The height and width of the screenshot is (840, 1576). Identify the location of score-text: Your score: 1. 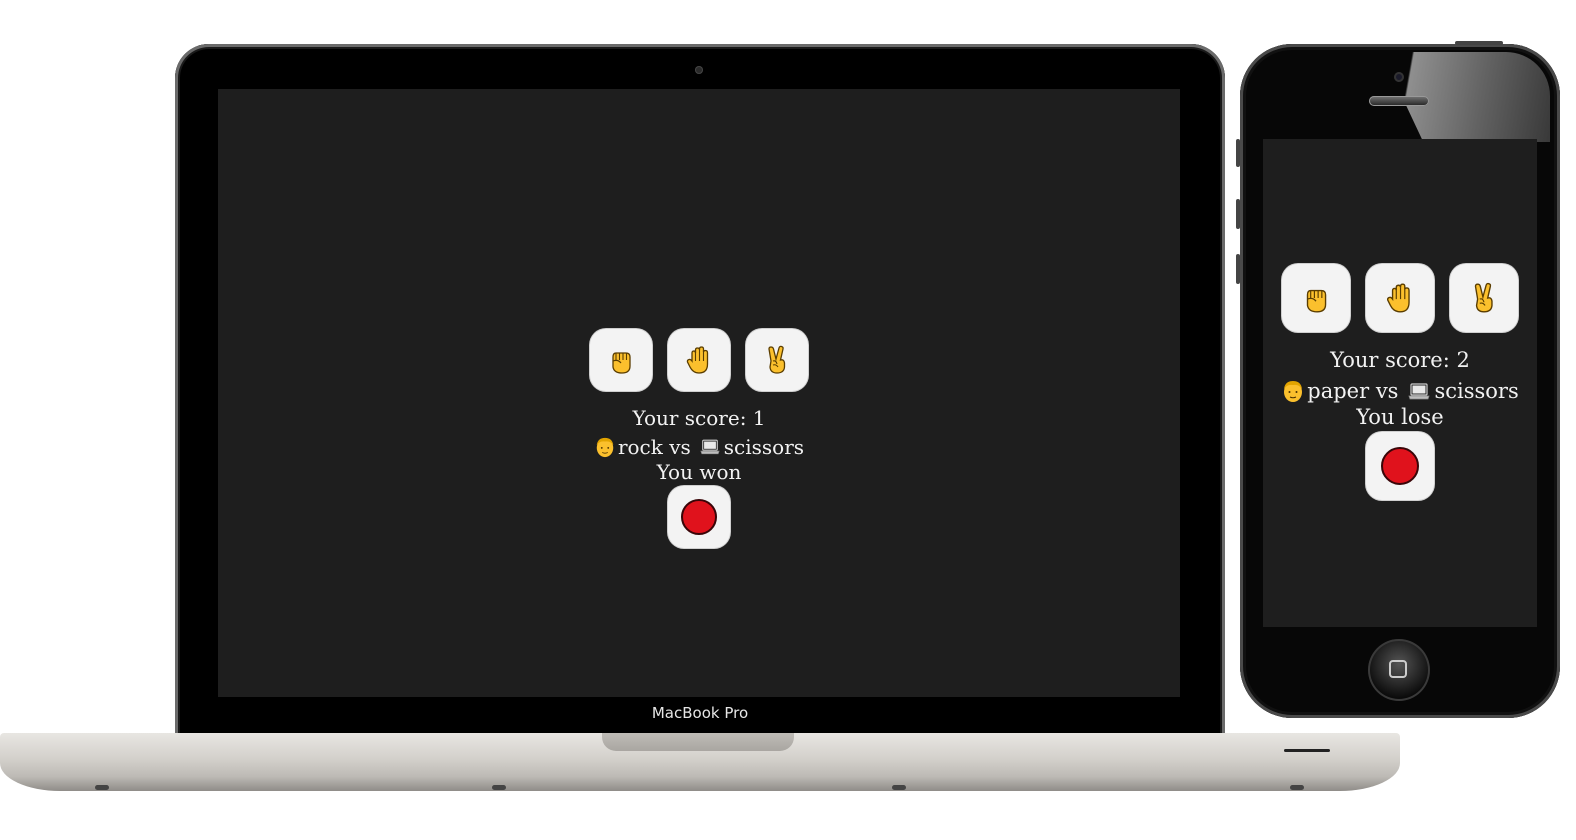
(699, 418).